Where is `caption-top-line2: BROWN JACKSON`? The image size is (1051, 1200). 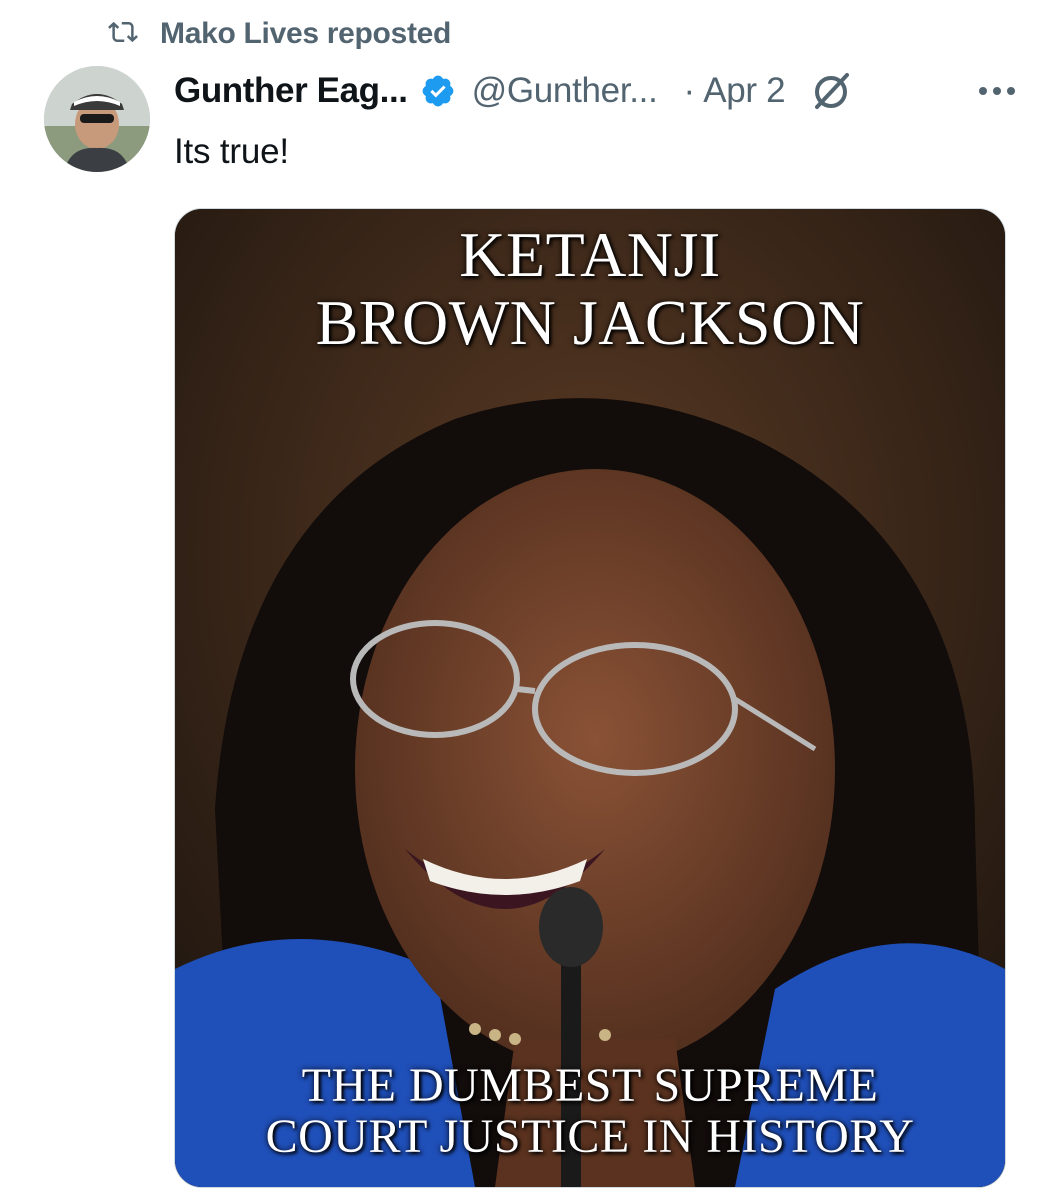 caption-top-line2: BROWN JACKSON is located at coordinates (590, 322).